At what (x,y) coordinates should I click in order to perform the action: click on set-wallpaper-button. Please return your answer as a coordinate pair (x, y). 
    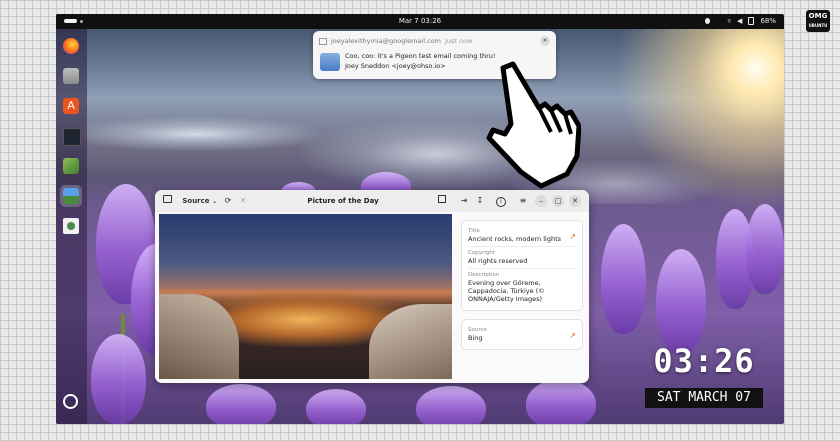
    Looking at the image, I should click on (442, 201).